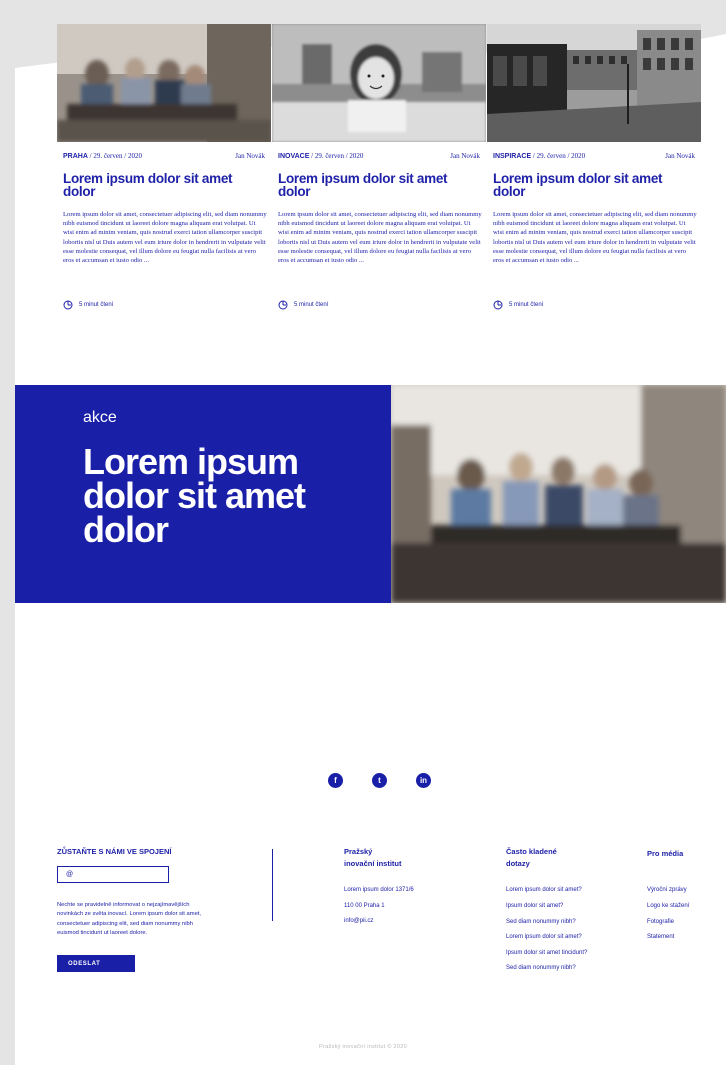  What do you see at coordinates (272, 885) in the screenshot?
I see `footer-divider` at bounding box center [272, 885].